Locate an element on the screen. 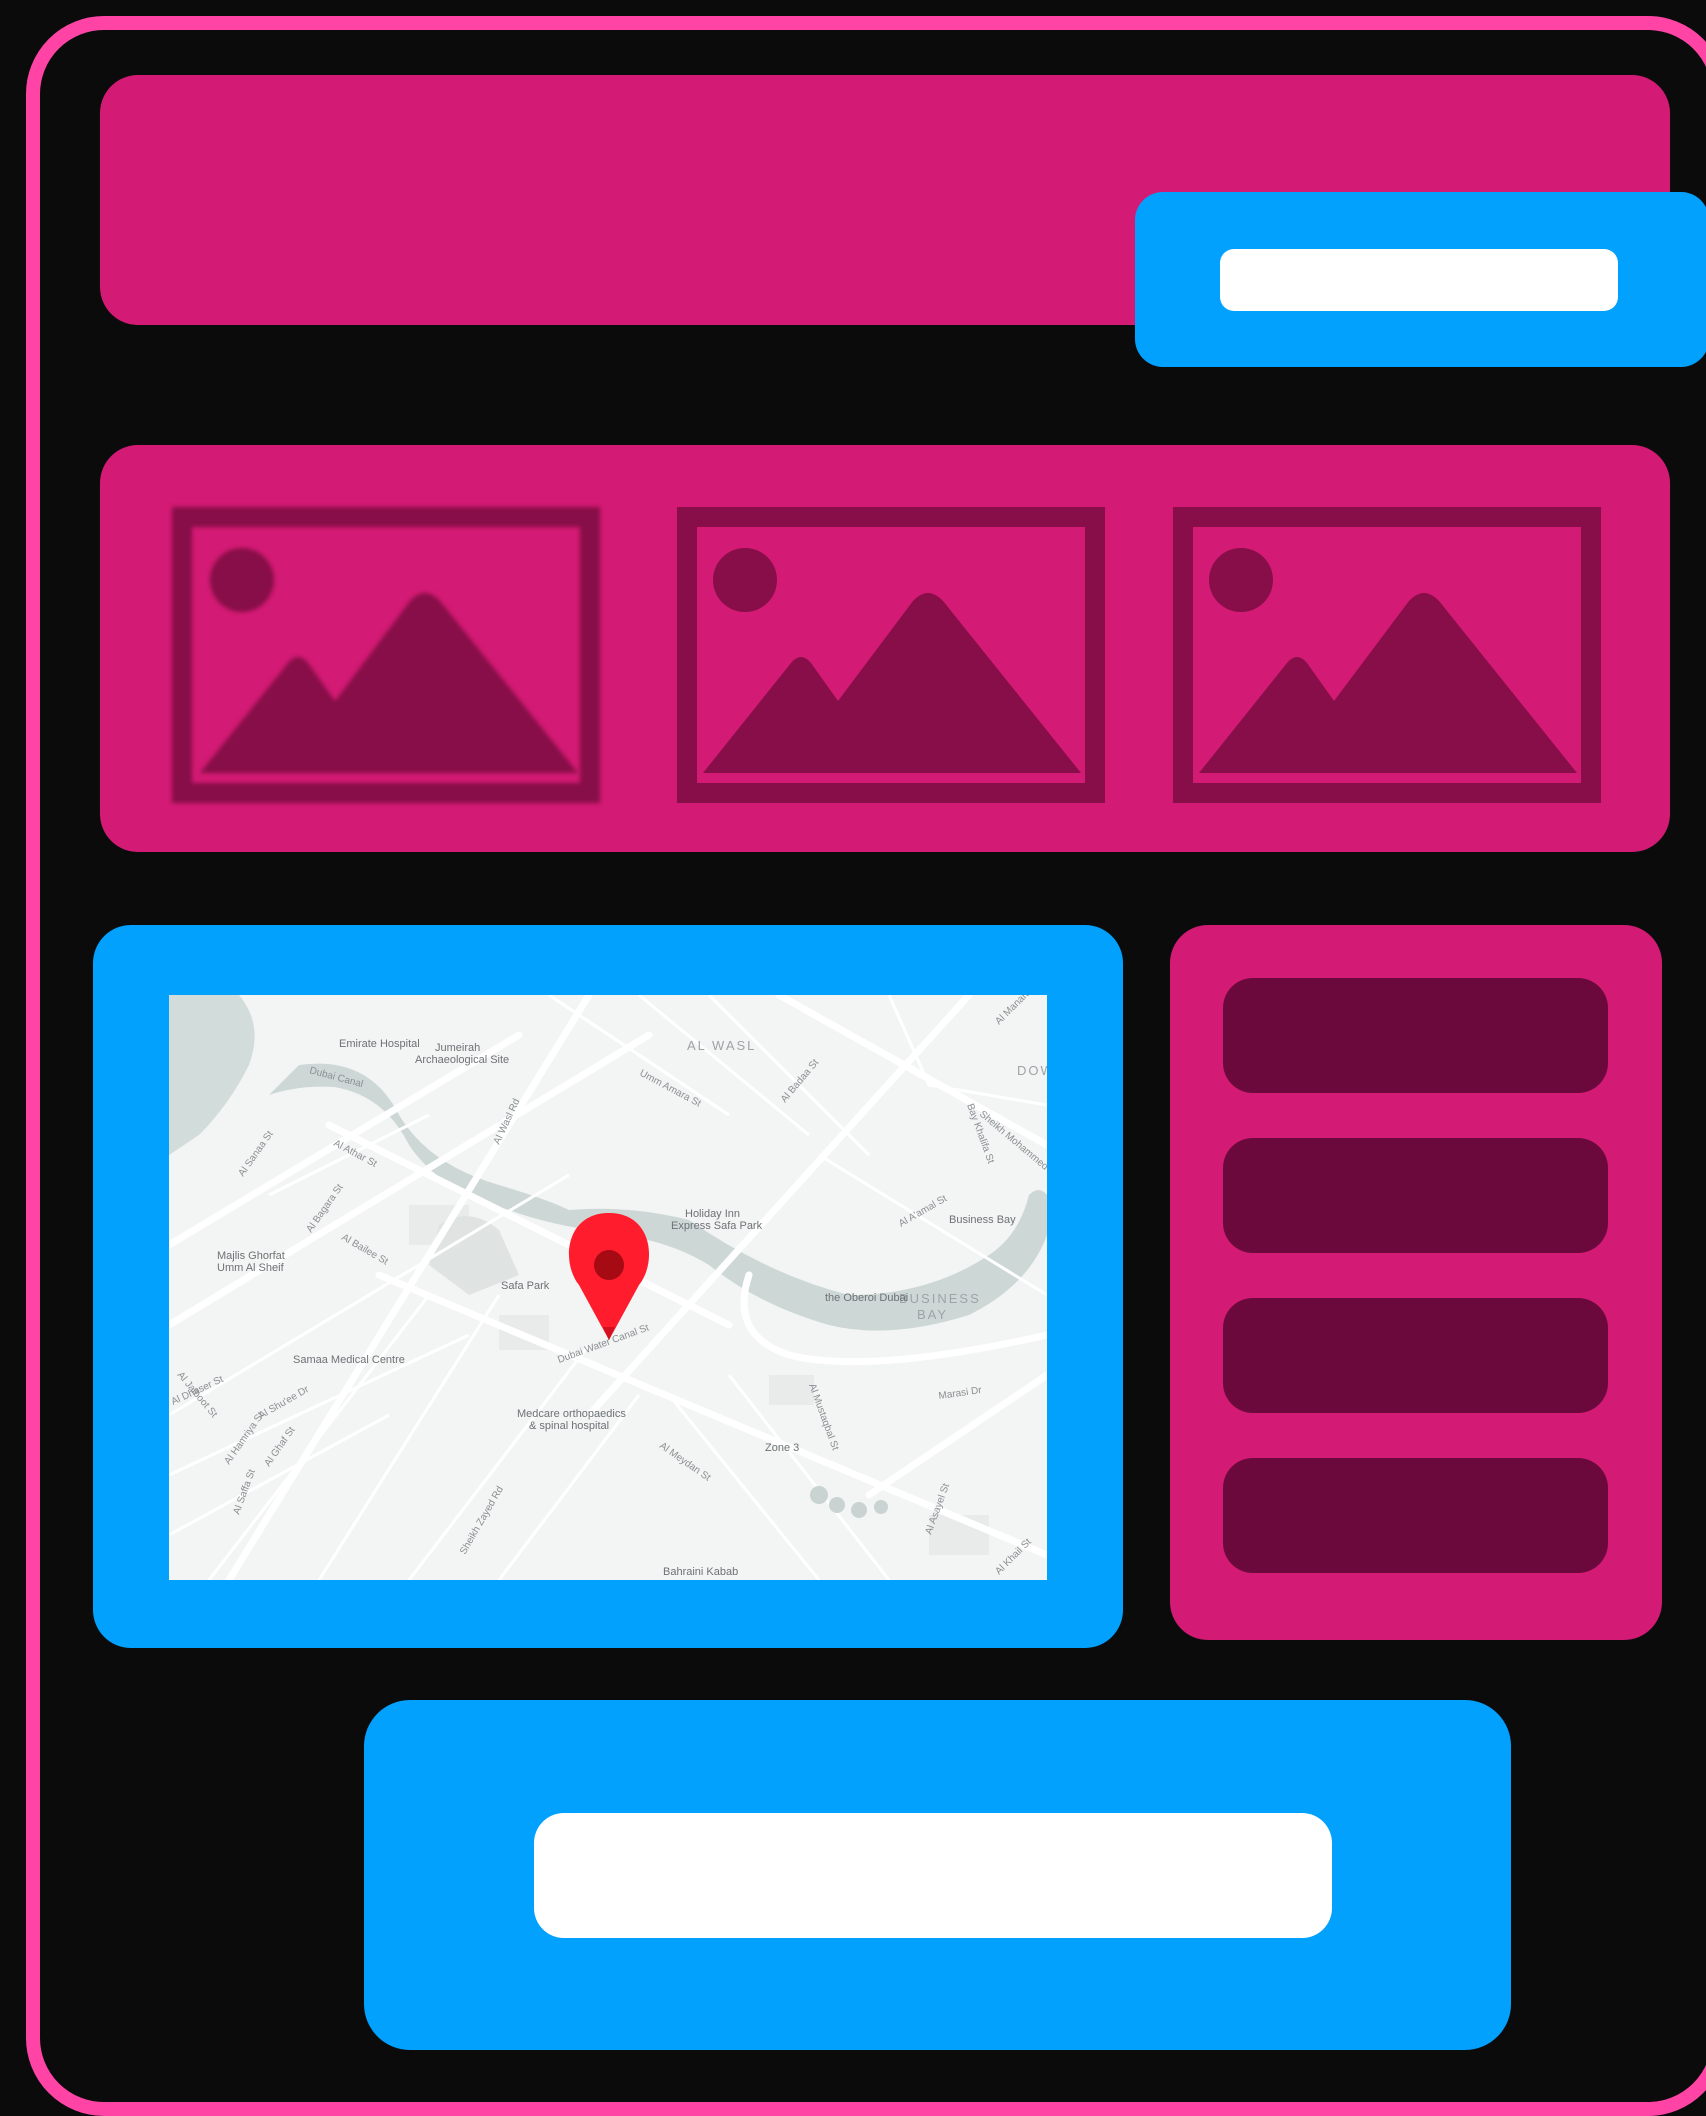  search-container is located at coordinates (1420, 279).